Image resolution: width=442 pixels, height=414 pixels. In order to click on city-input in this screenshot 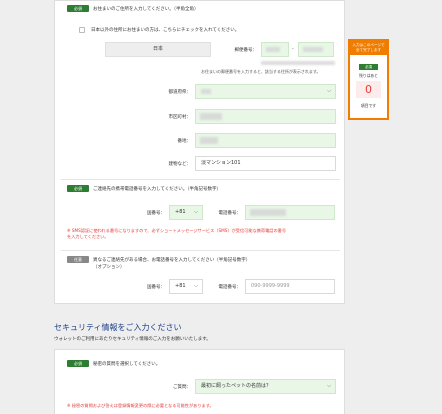, I will do `click(265, 116)`.